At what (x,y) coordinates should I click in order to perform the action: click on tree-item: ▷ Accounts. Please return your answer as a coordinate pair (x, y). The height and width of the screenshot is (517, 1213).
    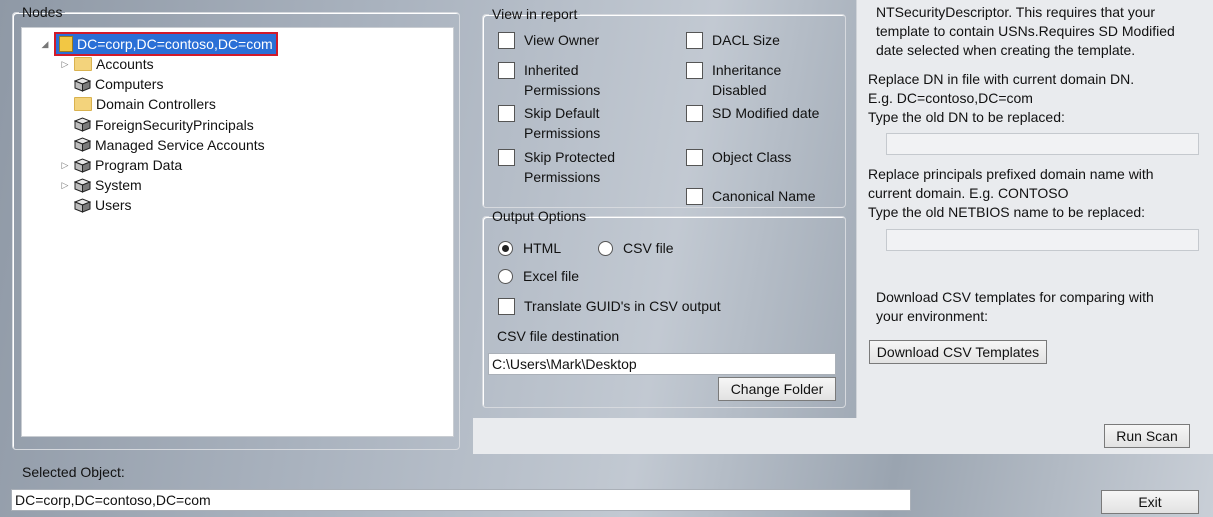
    Looking at the image, I should click on (107, 64).